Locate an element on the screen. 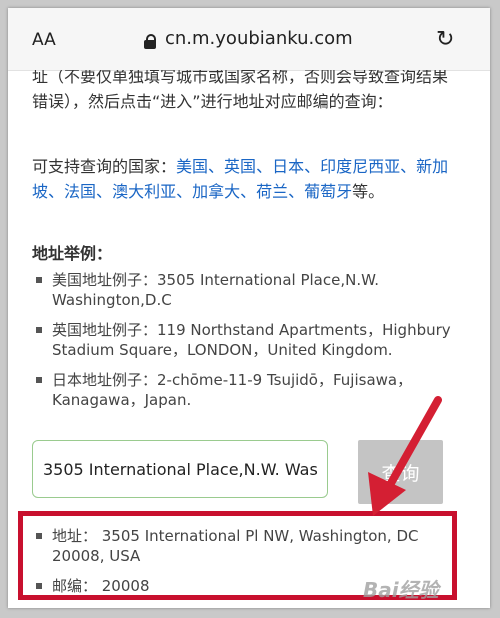  reload-icon: ↻ is located at coordinates (445, 40).